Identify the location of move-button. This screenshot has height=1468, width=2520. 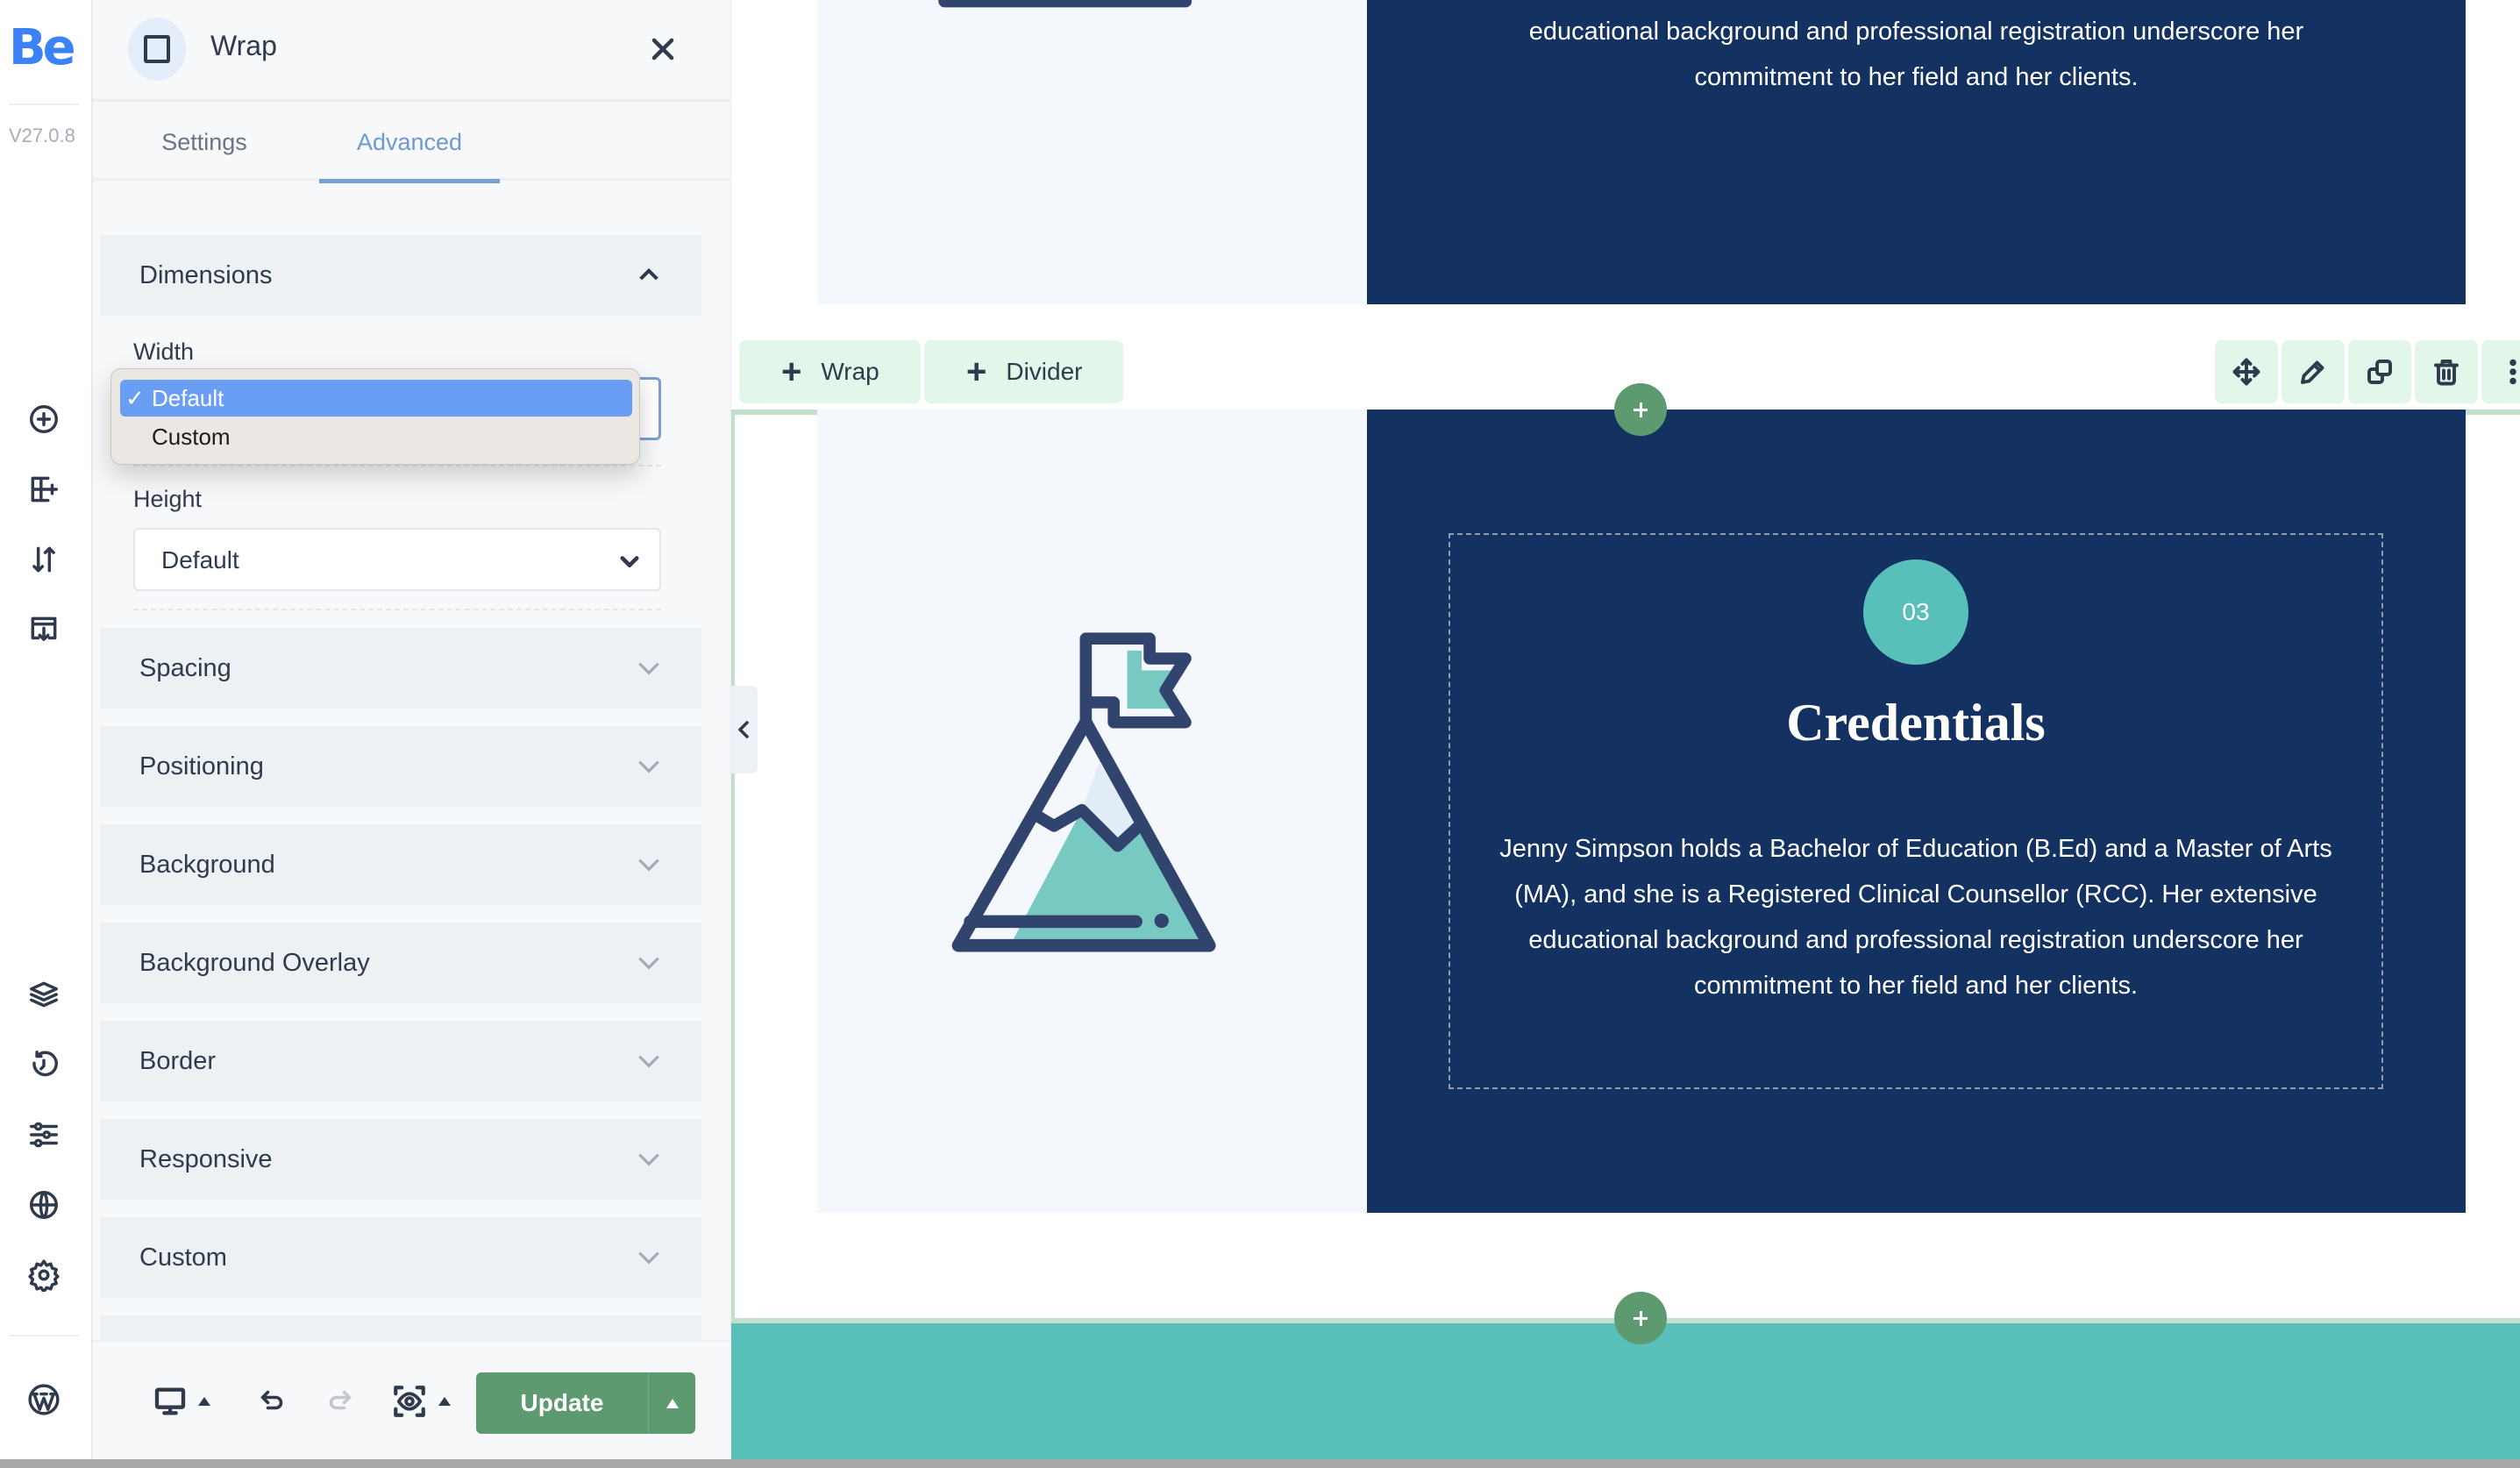
(2246, 372).